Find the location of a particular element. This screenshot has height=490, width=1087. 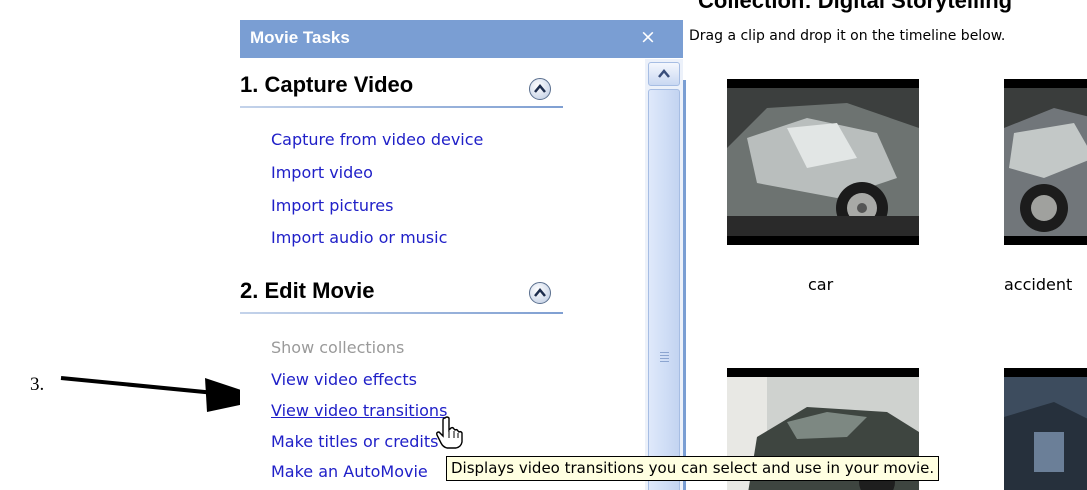

collapse-edit-movie-button is located at coordinates (540, 293).